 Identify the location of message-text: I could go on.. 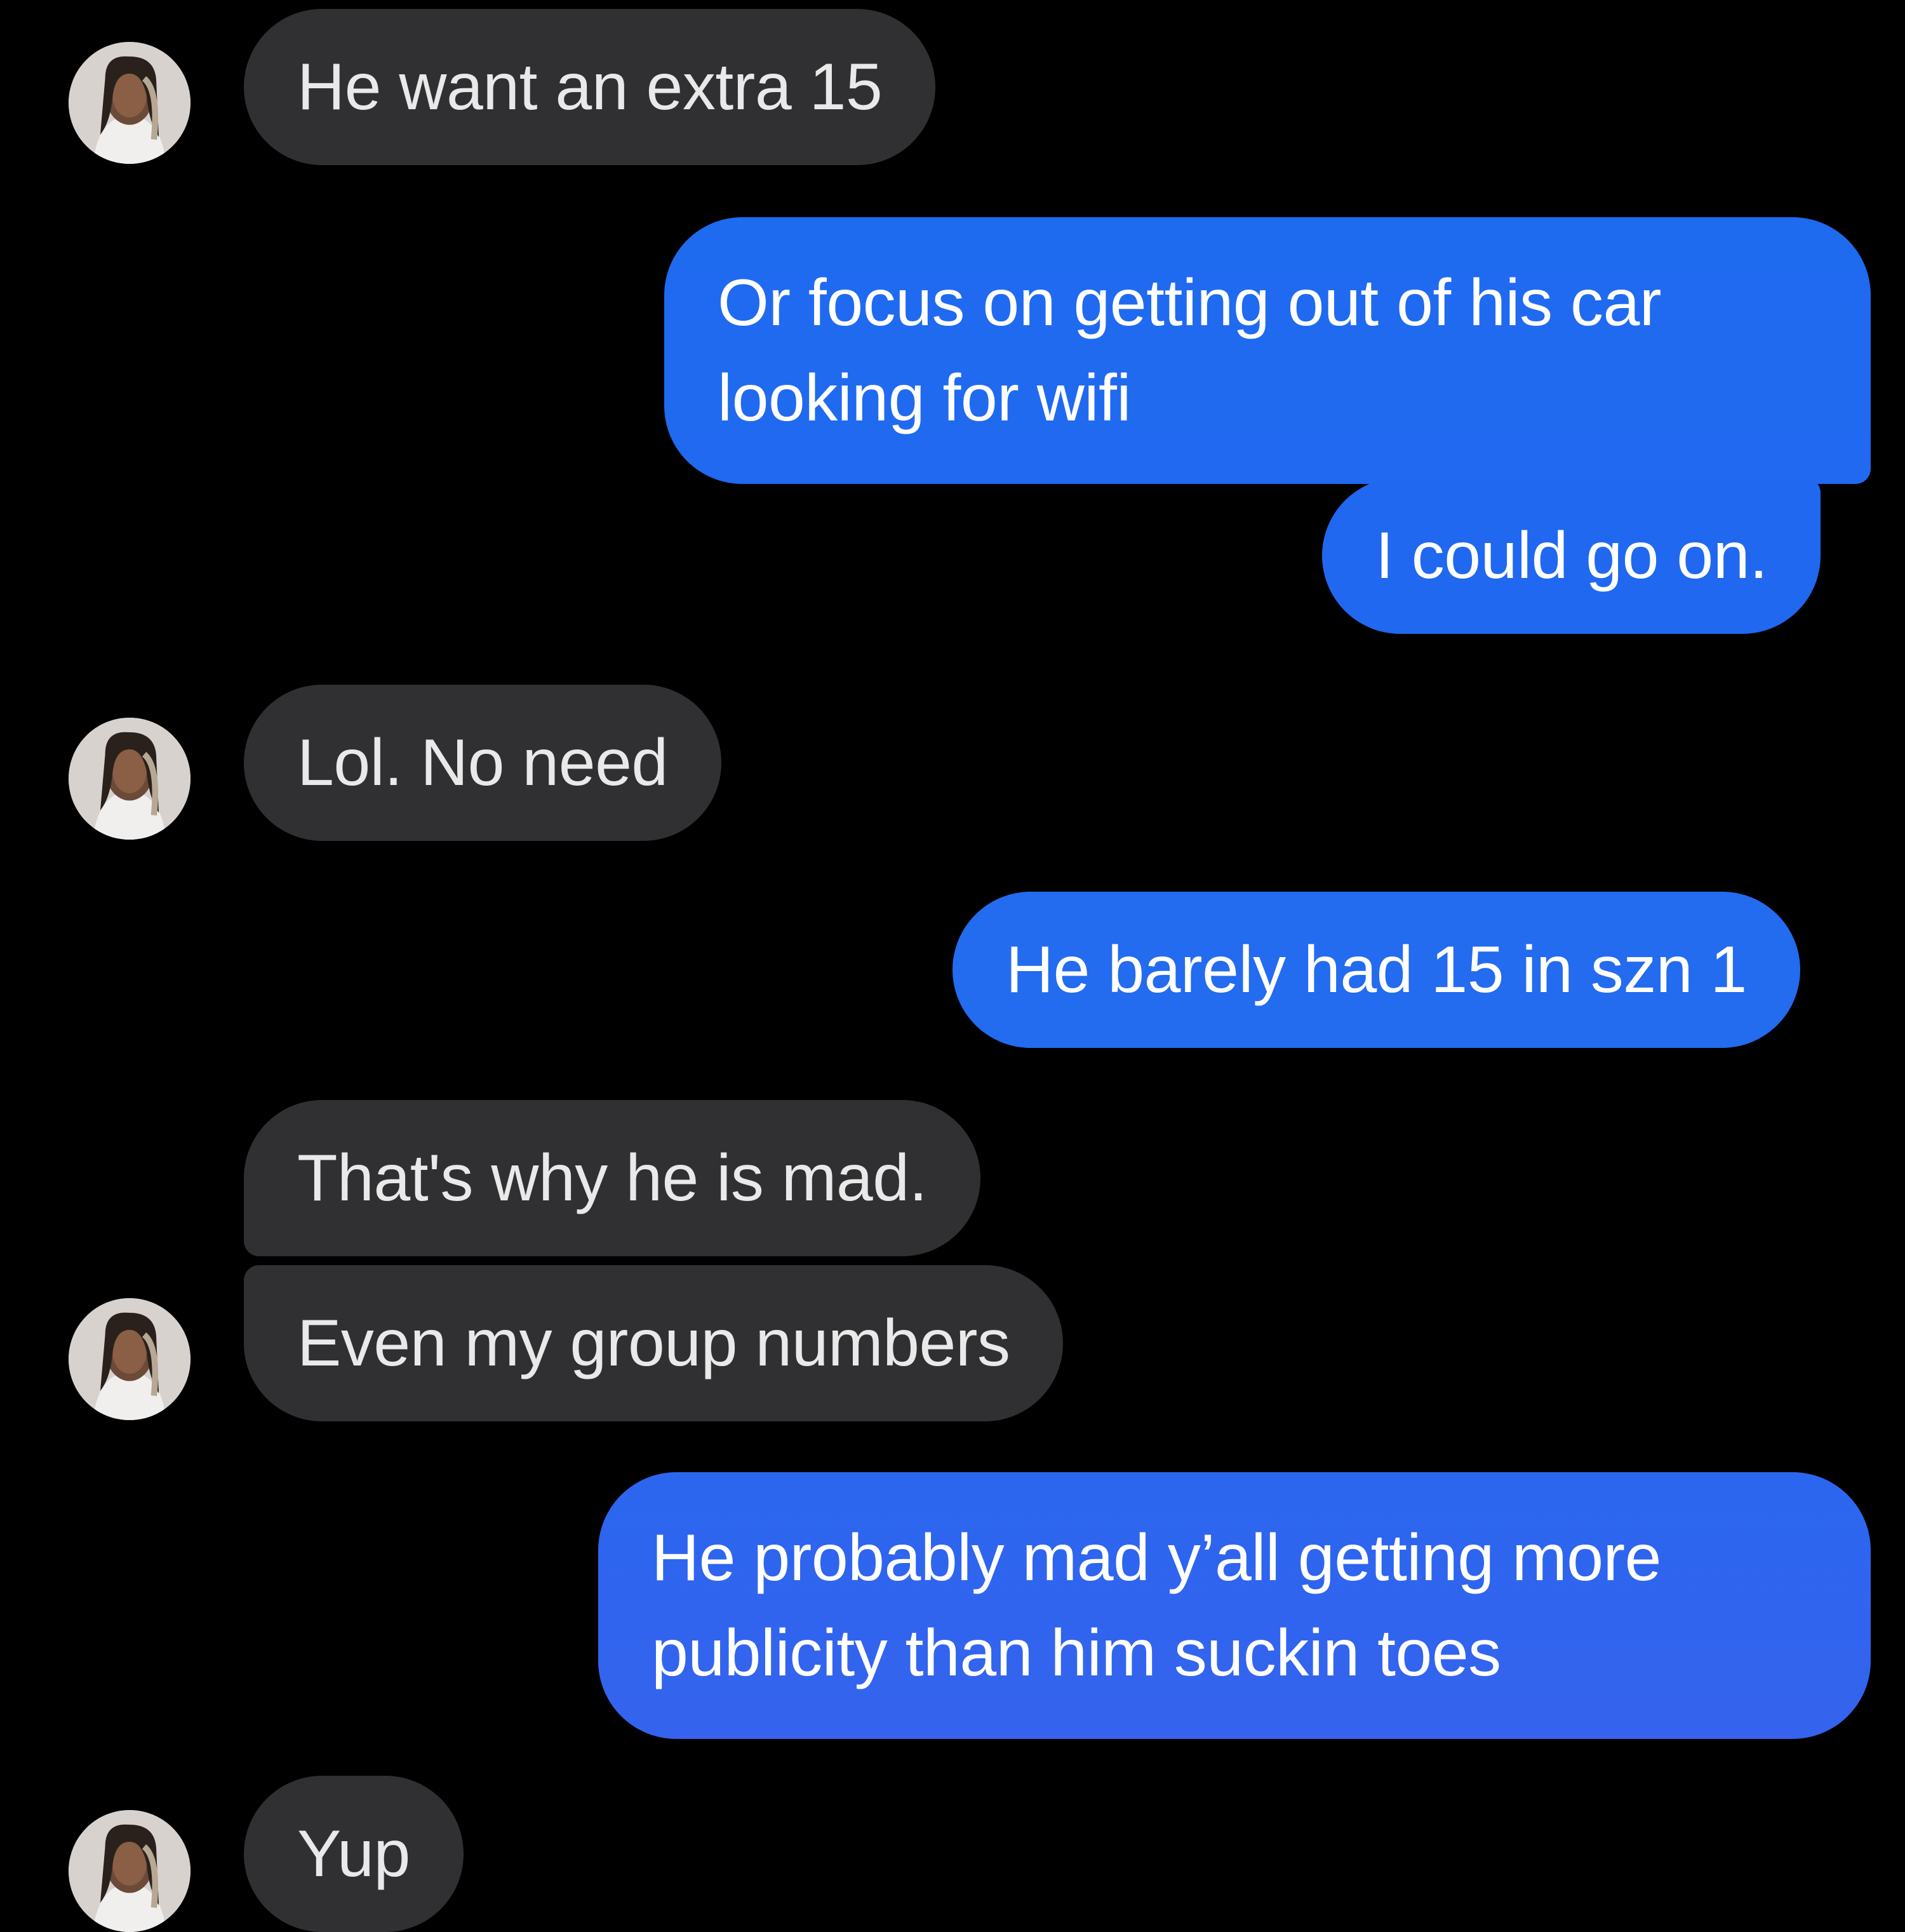
(1572, 556).